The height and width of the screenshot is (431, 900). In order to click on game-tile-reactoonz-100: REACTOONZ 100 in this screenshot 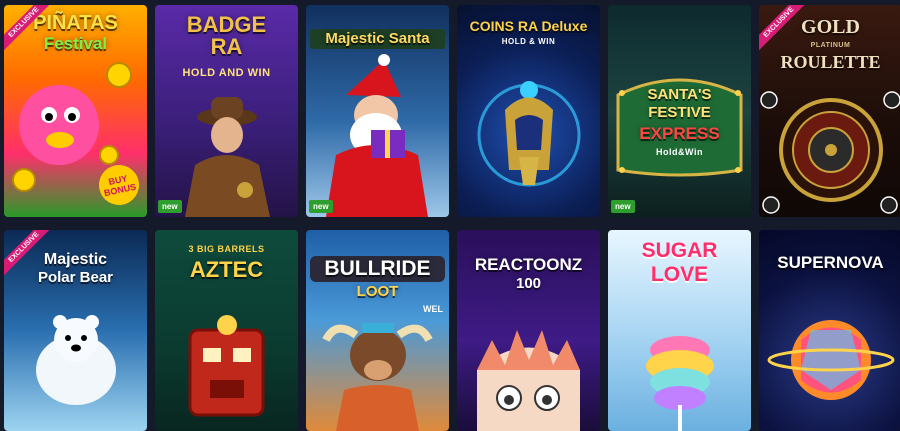, I will do `click(528, 330)`.